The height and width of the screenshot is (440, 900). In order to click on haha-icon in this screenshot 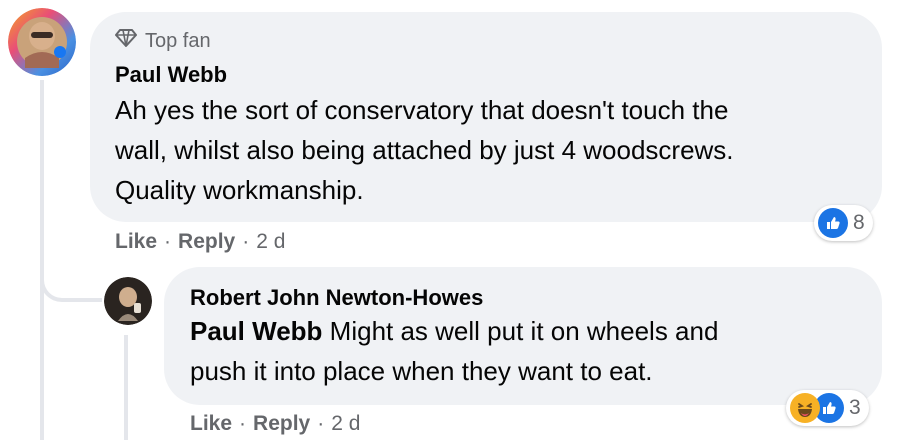, I will do `click(805, 408)`.